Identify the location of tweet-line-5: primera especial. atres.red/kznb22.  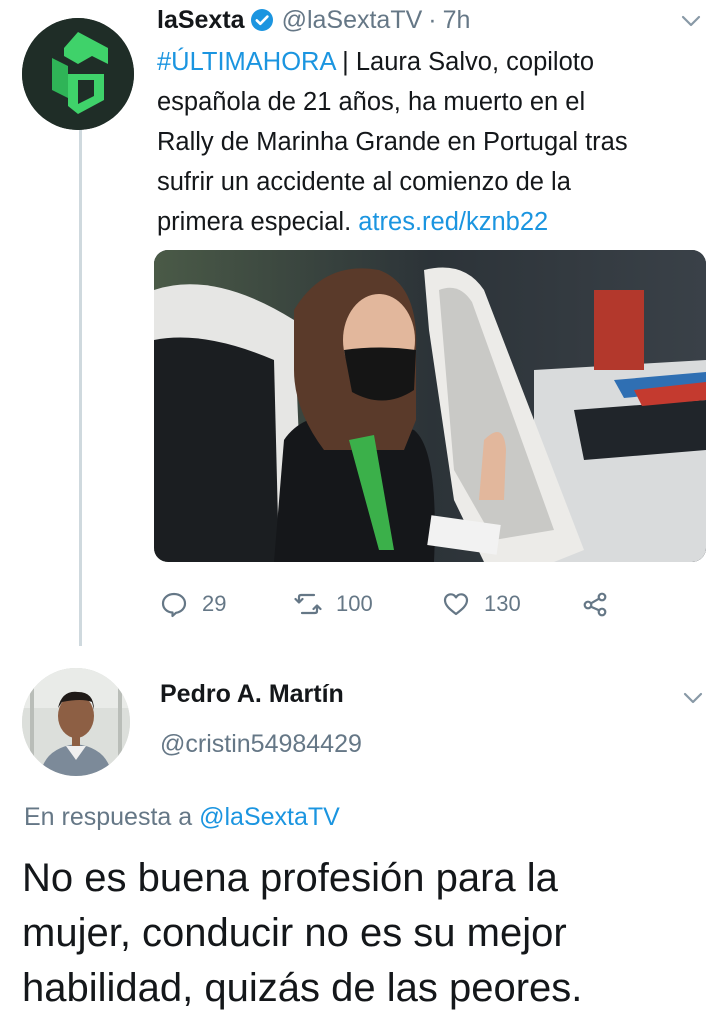
(437, 222).